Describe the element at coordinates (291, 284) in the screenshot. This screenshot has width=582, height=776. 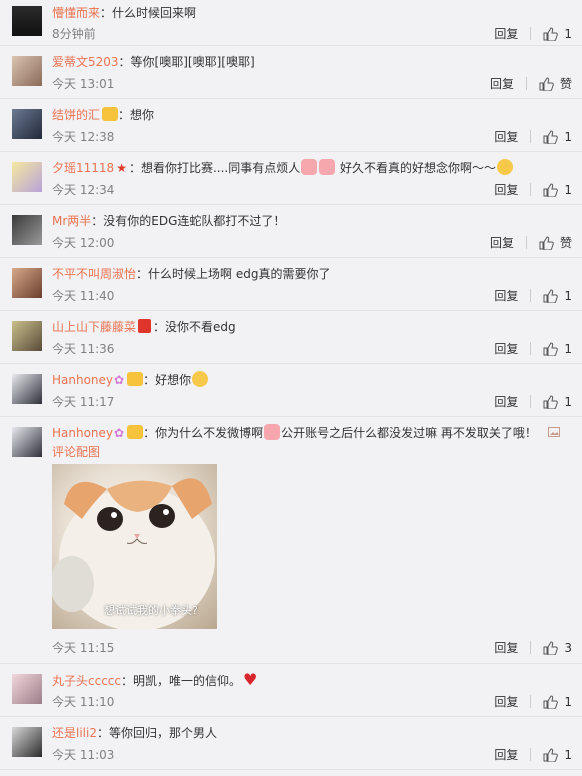
I see `comment-row: 不平不叫周淑怡：什么时候上场啊 edg真的需要你了 今天 11:40 回复 1` at that location.